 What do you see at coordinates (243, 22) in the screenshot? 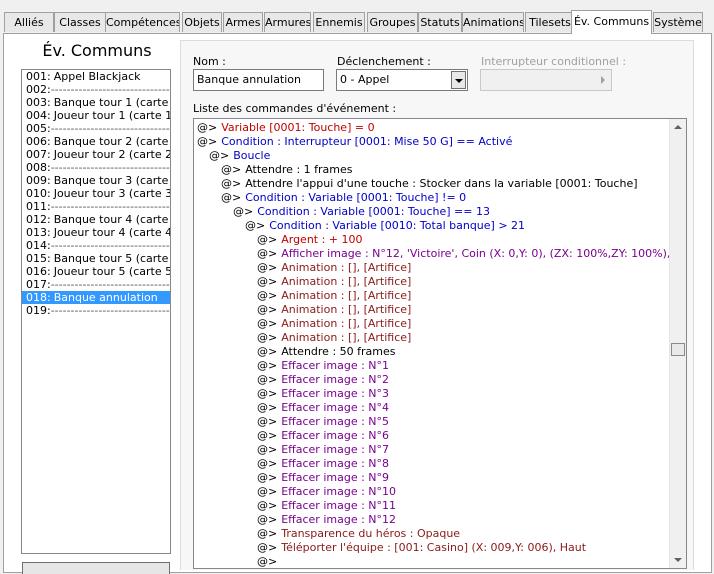
I see `tab-4: Armes` at bounding box center [243, 22].